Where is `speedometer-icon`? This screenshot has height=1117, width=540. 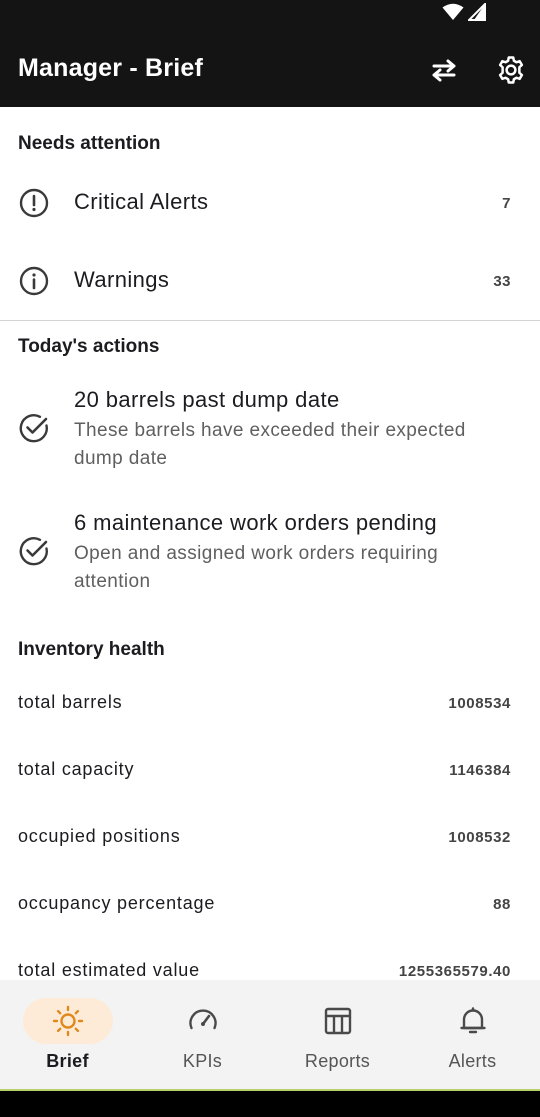
speedometer-icon is located at coordinates (202, 1019).